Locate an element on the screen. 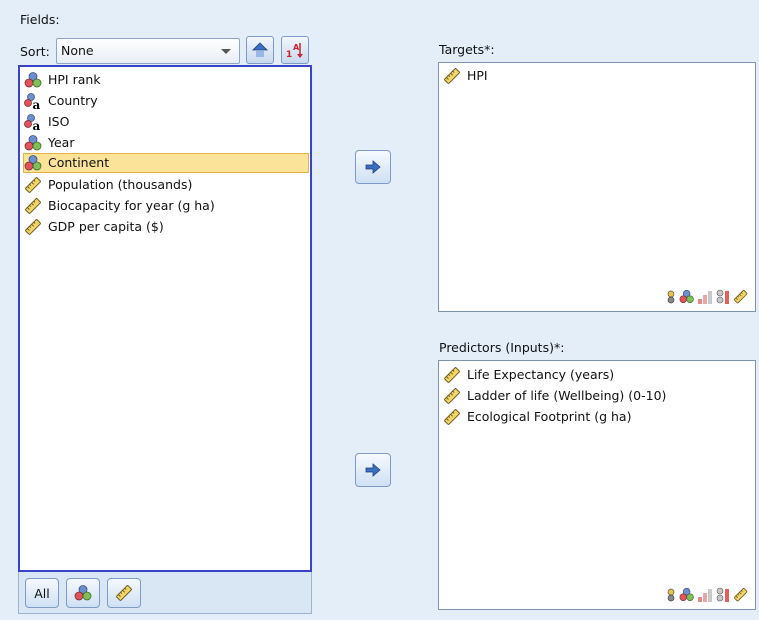  list-item-selected: Continent is located at coordinates (166, 163).